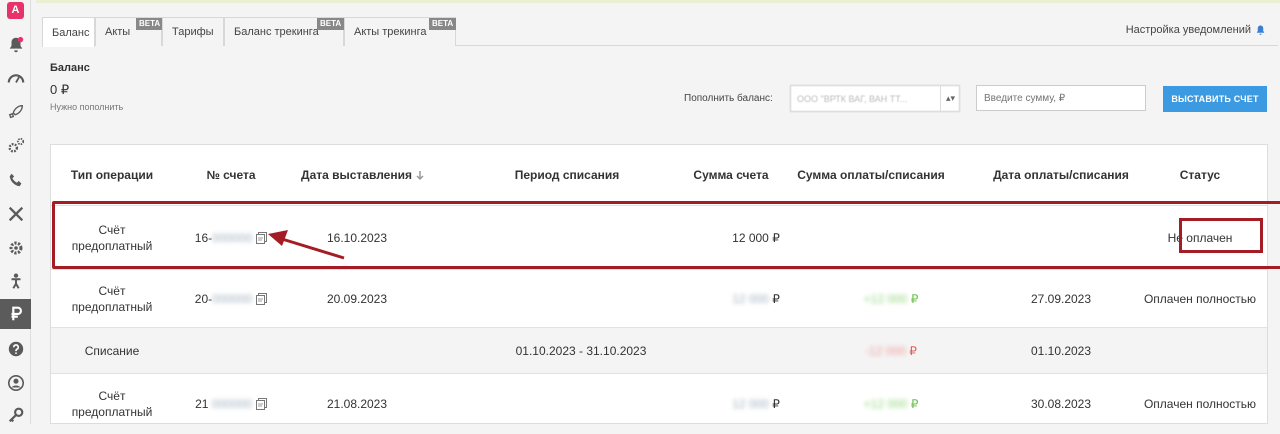 The height and width of the screenshot is (434, 1280). I want to click on cell-issue-date: 21.08.2023, so click(357, 404).